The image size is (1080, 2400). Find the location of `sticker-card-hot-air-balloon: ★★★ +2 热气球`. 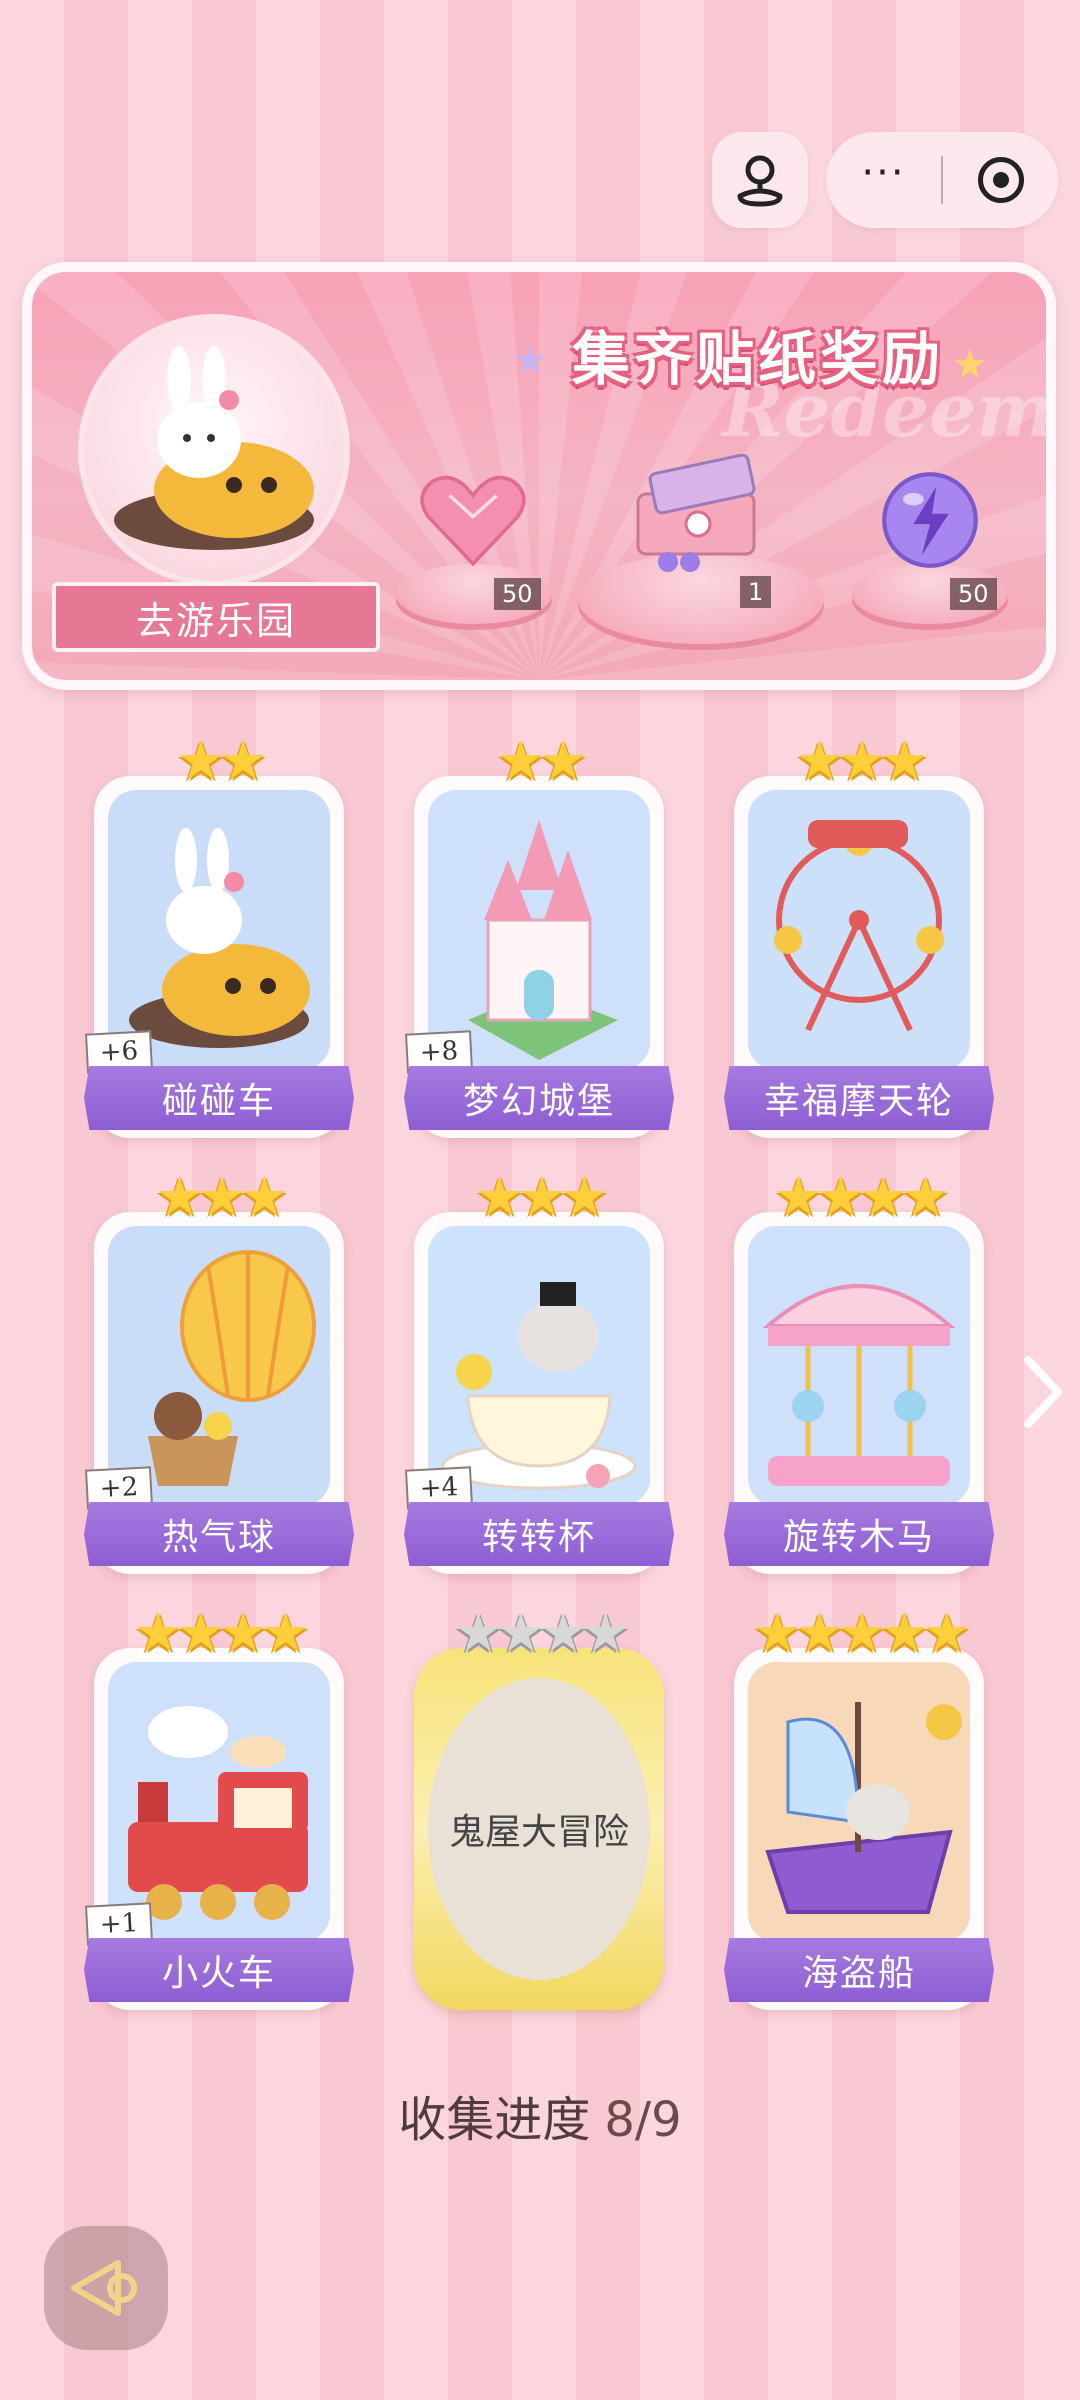

sticker-card-hot-air-balloon: ★★★ +2 热气球 is located at coordinates (219, 1372).